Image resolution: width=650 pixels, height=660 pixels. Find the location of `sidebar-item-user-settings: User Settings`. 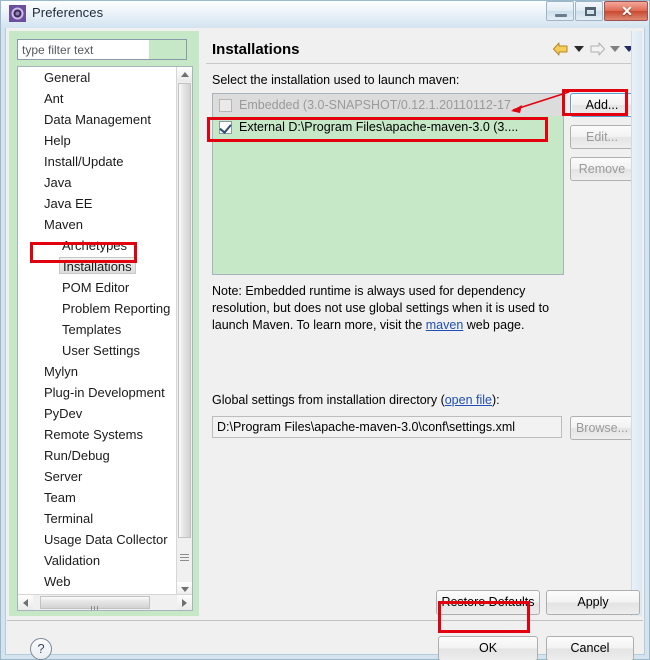

sidebar-item-user-settings: User Settings is located at coordinates (98, 350).